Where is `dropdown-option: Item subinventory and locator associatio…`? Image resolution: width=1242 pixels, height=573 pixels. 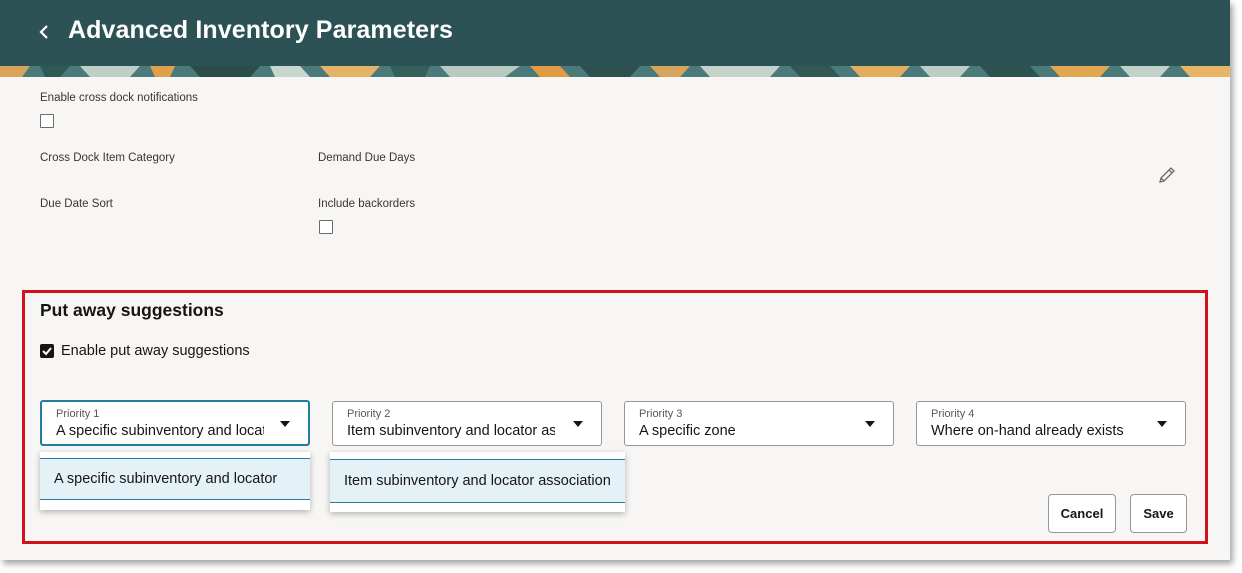 dropdown-option: Item subinventory and locator associatio… is located at coordinates (477, 481).